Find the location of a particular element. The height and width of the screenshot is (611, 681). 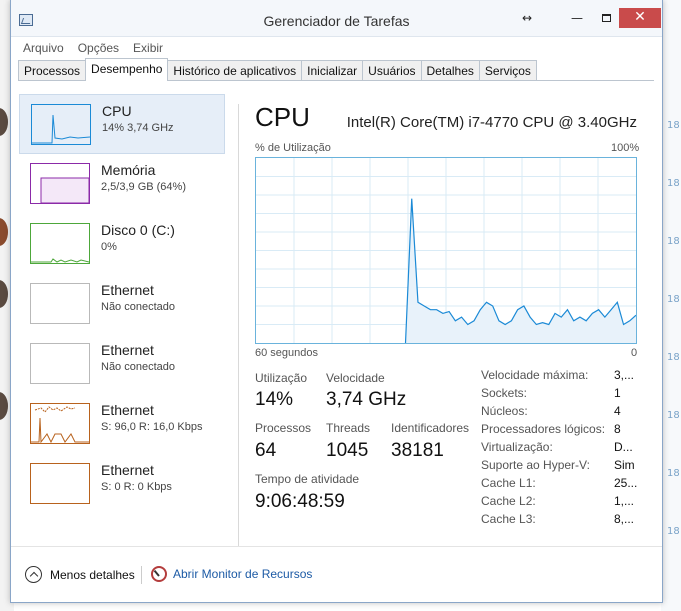

tab-servi-os: Serviços is located at coordinates (507, 70).